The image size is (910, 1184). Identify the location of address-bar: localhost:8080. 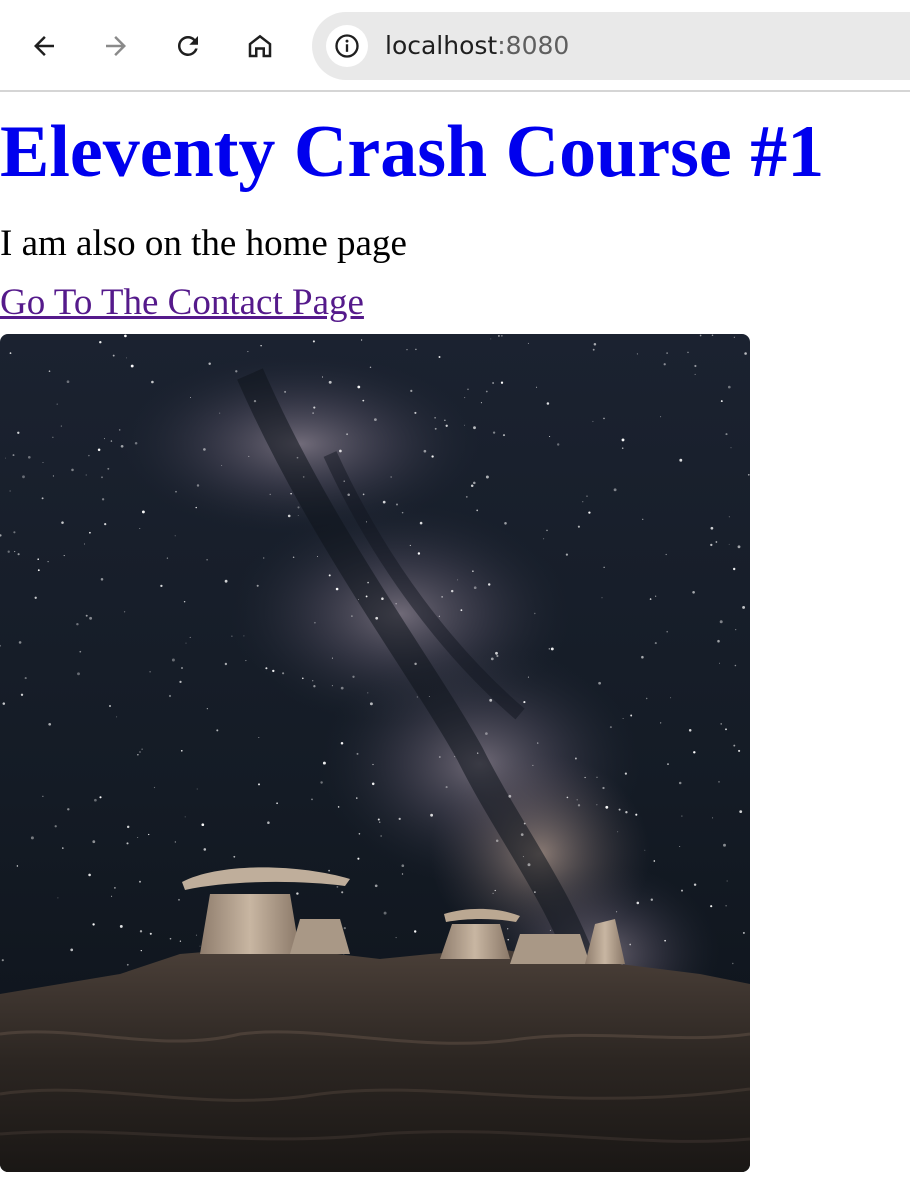
(611, 46).